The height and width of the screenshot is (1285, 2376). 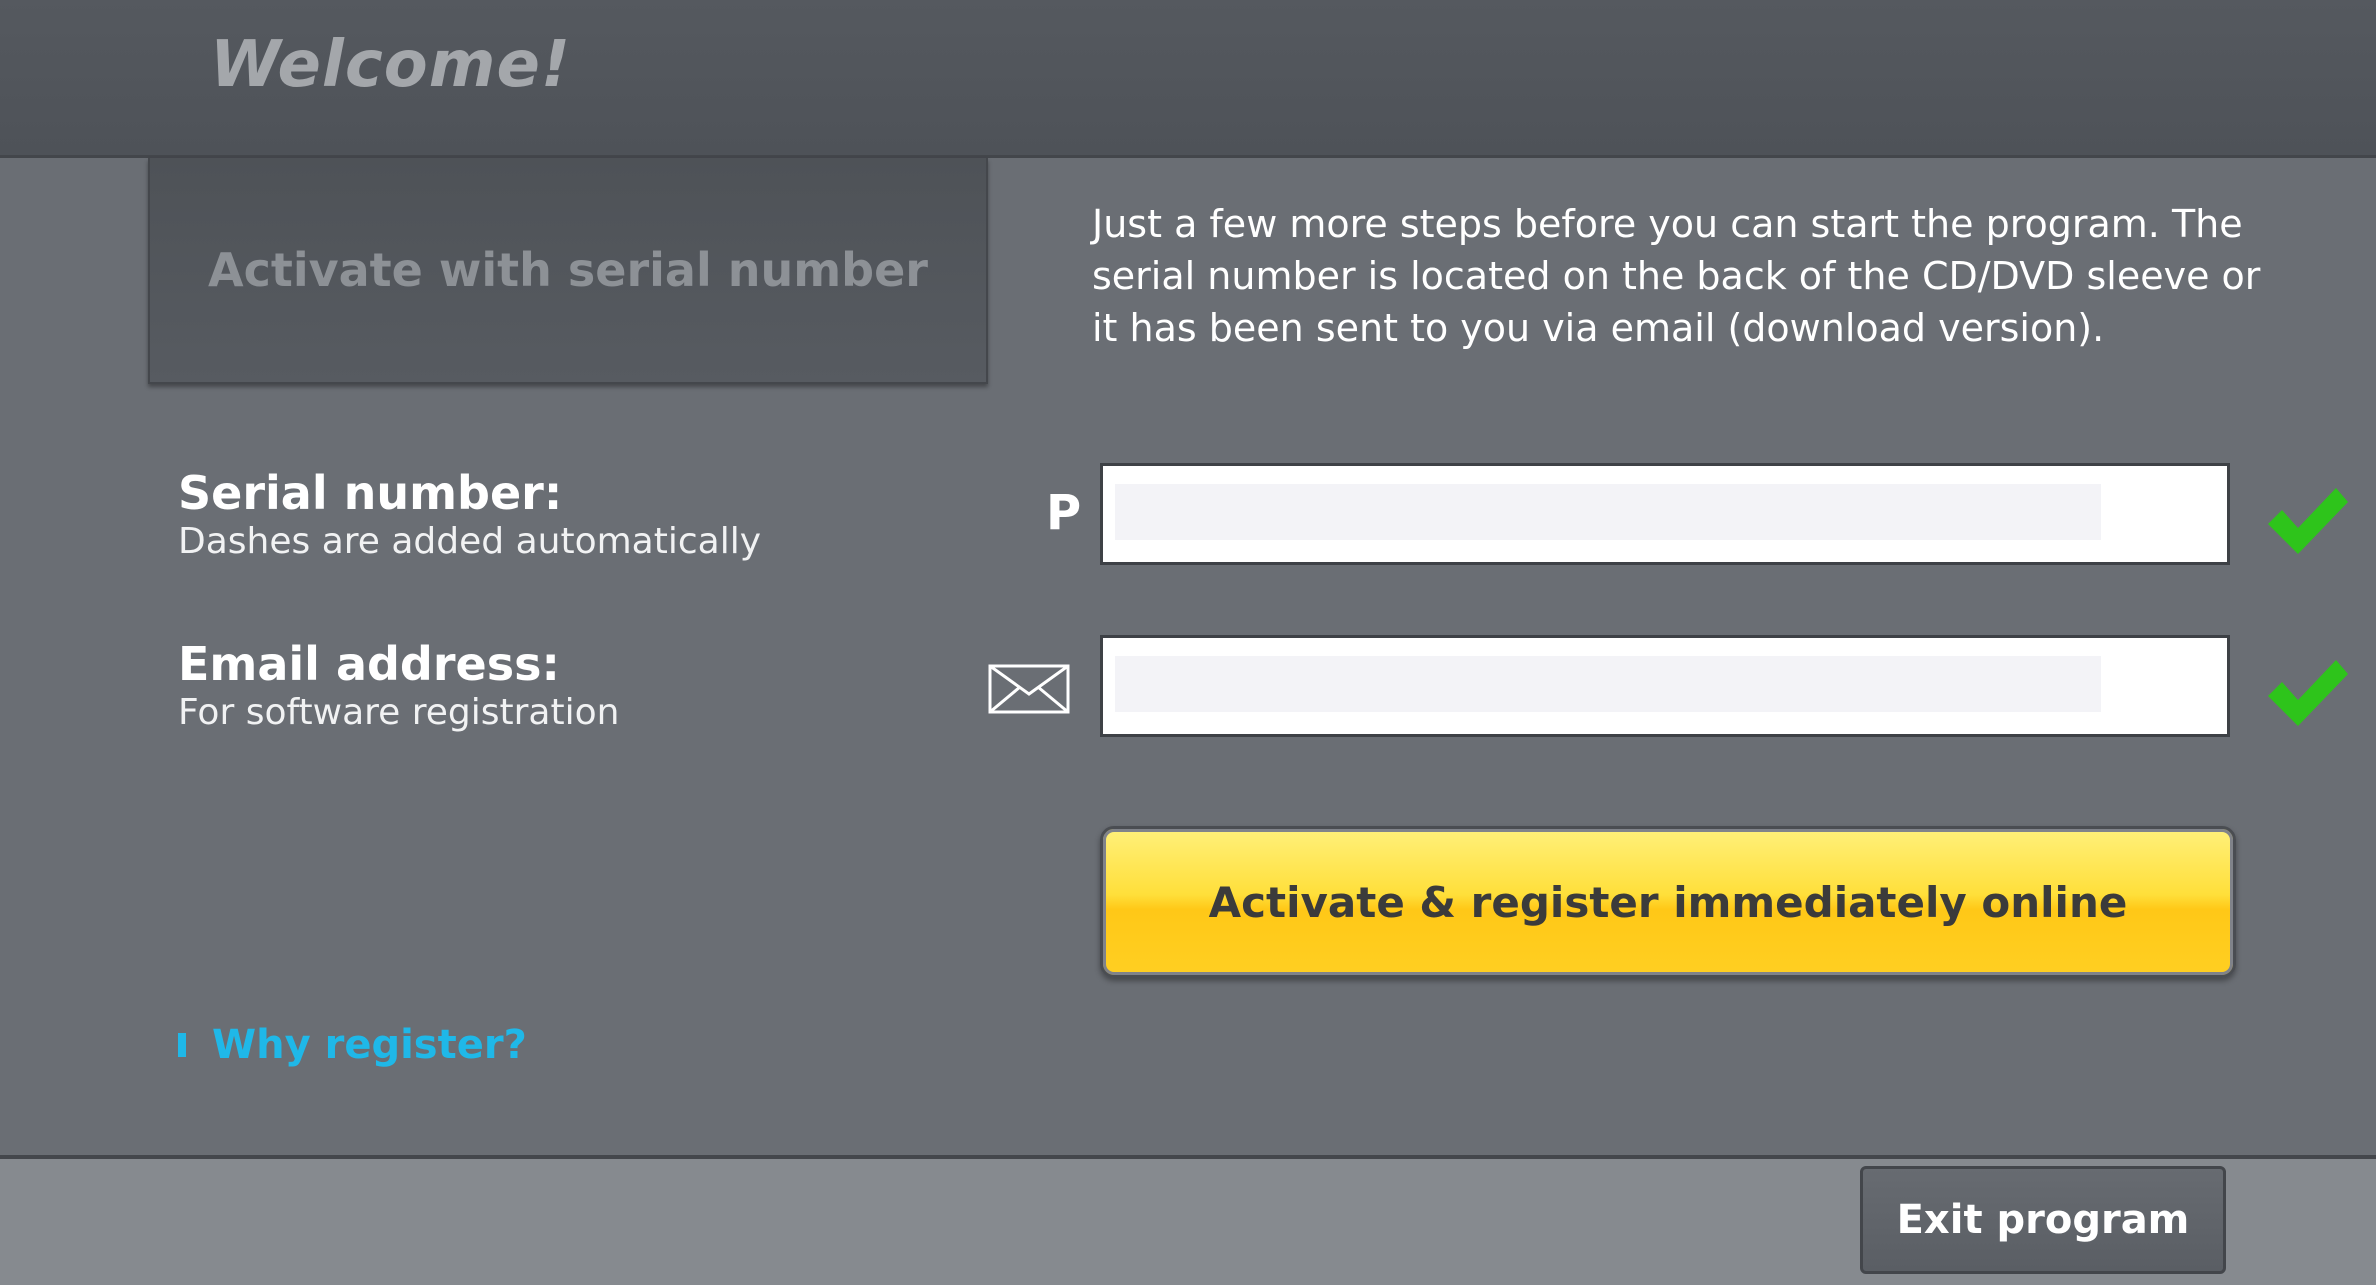 I want to click on email-input-box, so click(x=1665, y=686).